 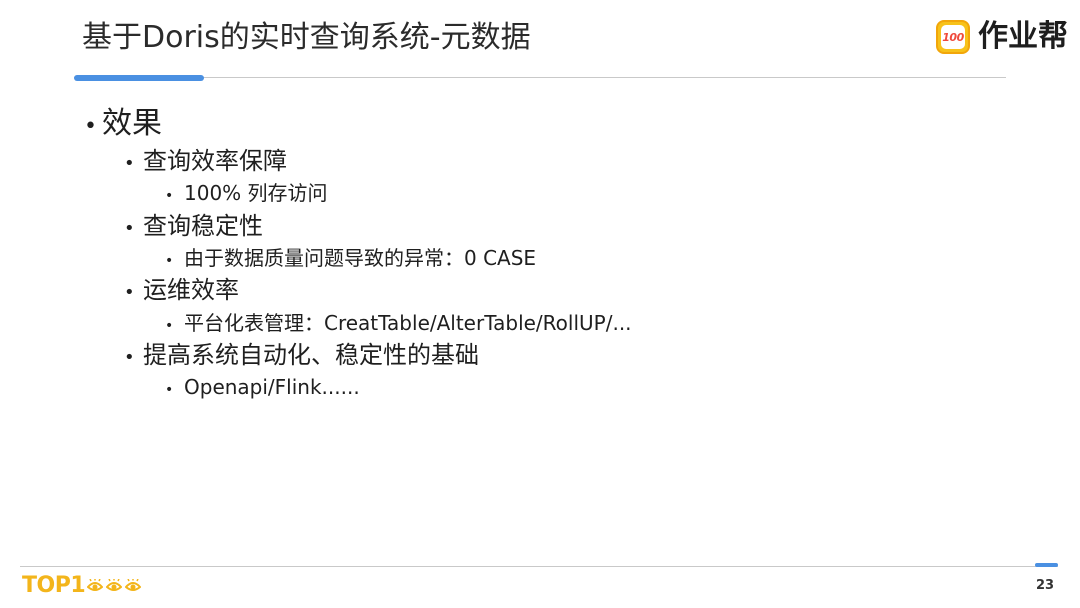 I want to click on bullet-level1-effect: • 效果, so click(x=123, y=125).